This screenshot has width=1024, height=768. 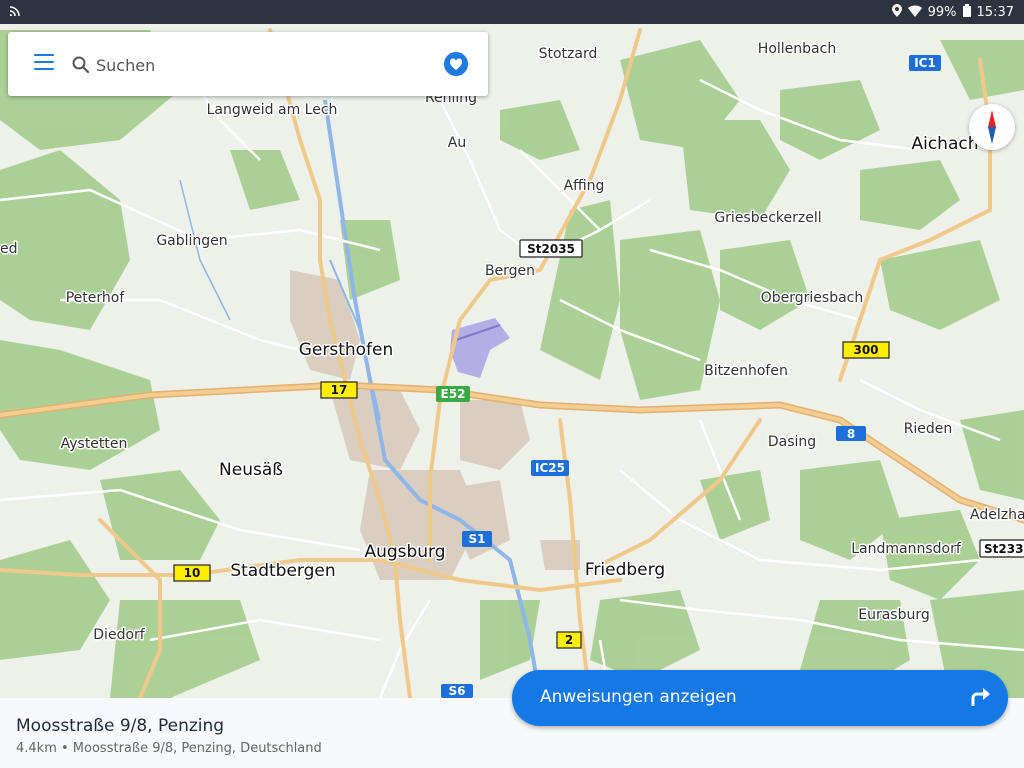 I want to click on place-label: ed, so click(x=9, y=249).